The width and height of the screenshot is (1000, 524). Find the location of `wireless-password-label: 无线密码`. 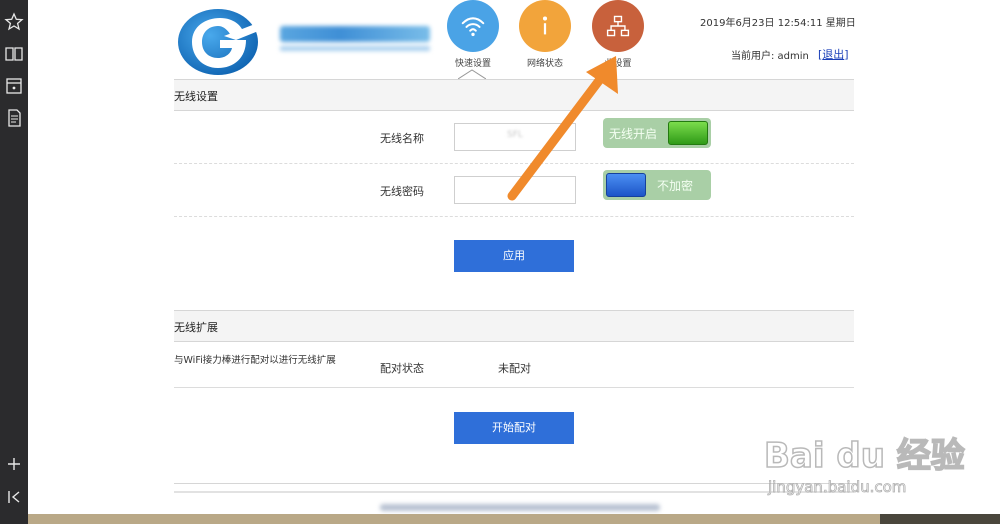

wireless-password-label: 无线密码 is located at coordinates (402, 191).